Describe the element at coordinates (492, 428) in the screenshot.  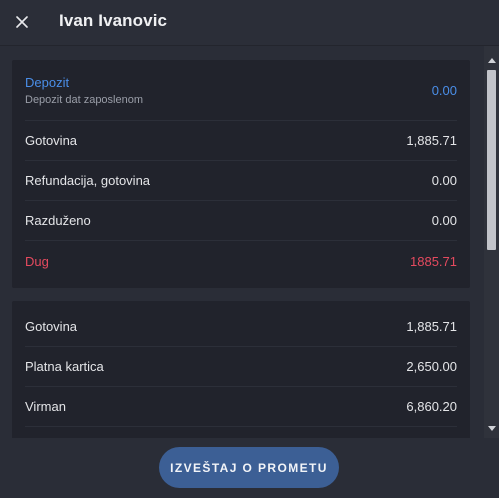
I see `scroll-down-icon` at that location.